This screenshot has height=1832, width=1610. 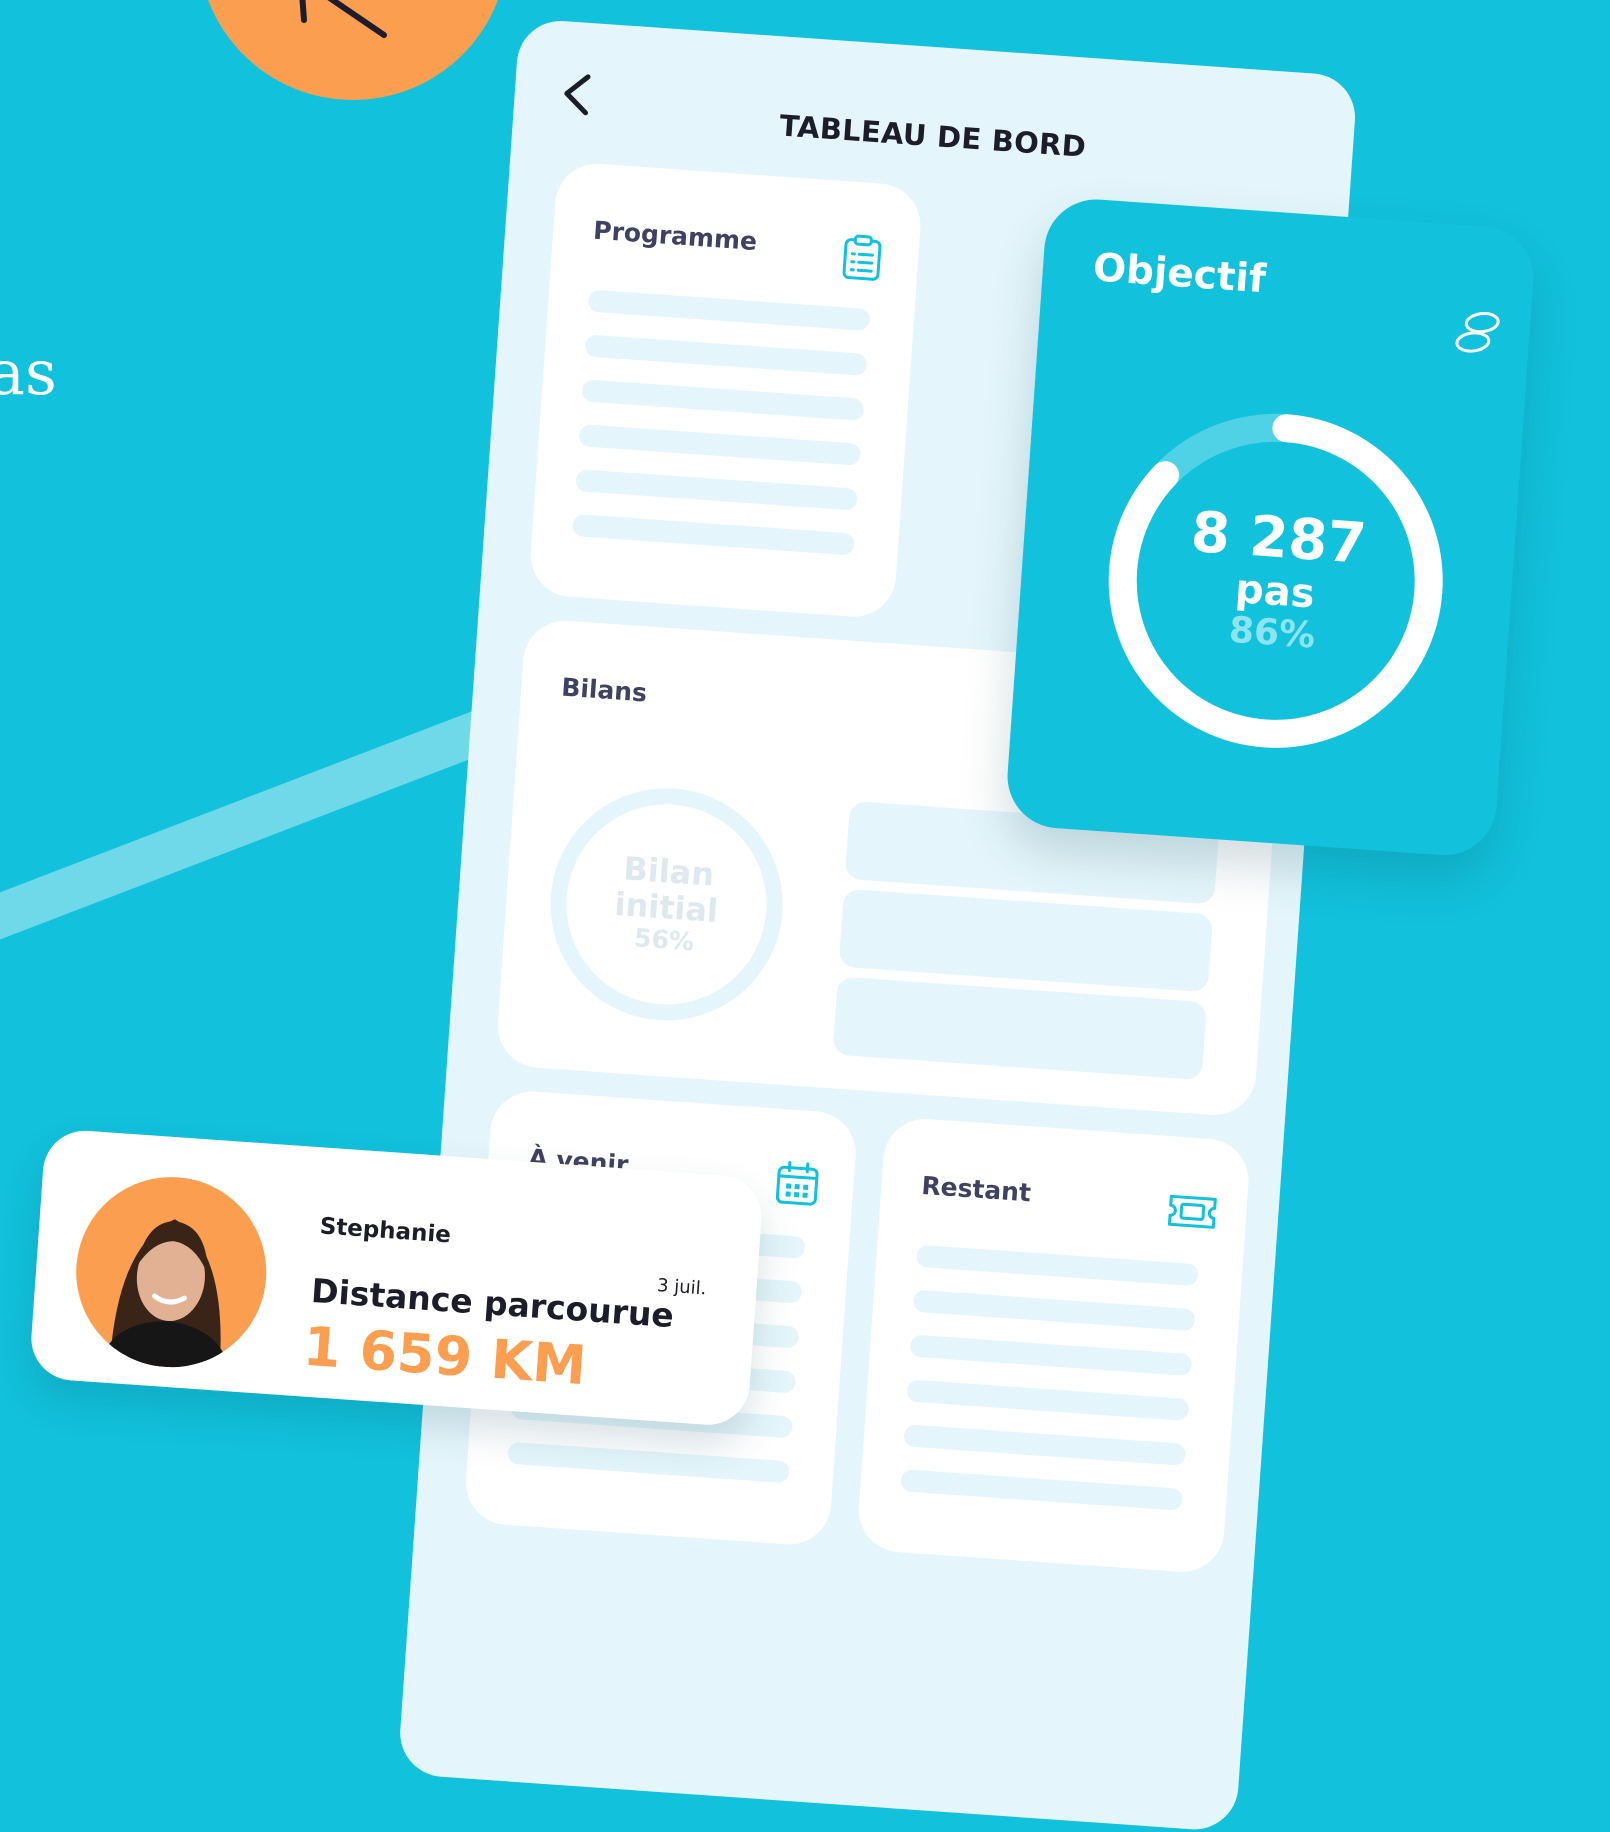 I want to click on bilans-title: Bilans, so click(x=604, y=690).